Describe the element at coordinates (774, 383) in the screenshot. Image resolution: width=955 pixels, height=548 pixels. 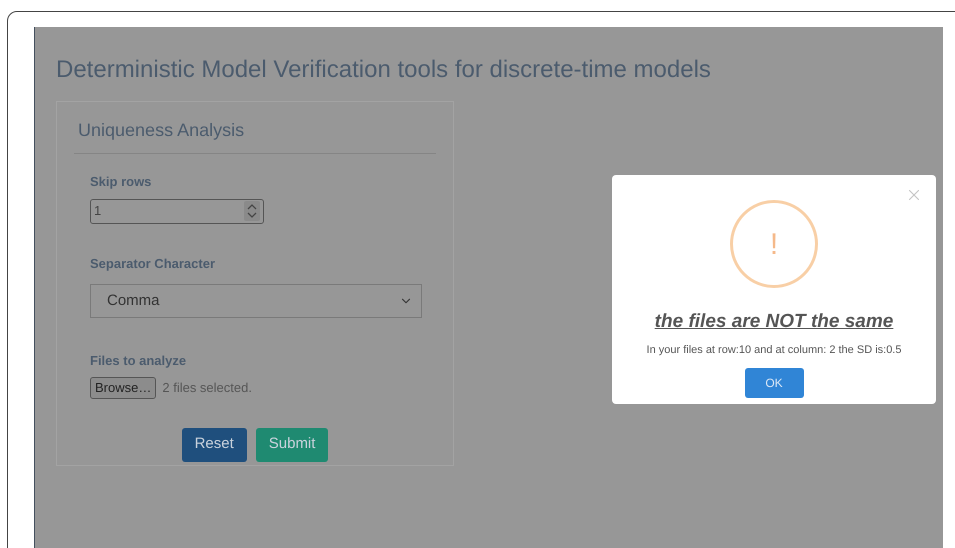
I see `ok-button: OK` at that location.